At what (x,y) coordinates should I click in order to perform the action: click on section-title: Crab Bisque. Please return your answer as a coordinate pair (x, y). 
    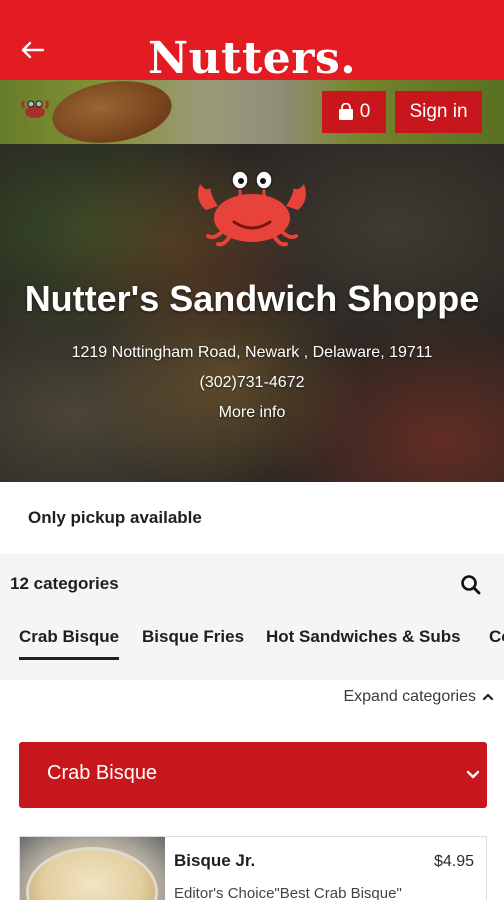
    Looking at the image, I should click on (102, 773).